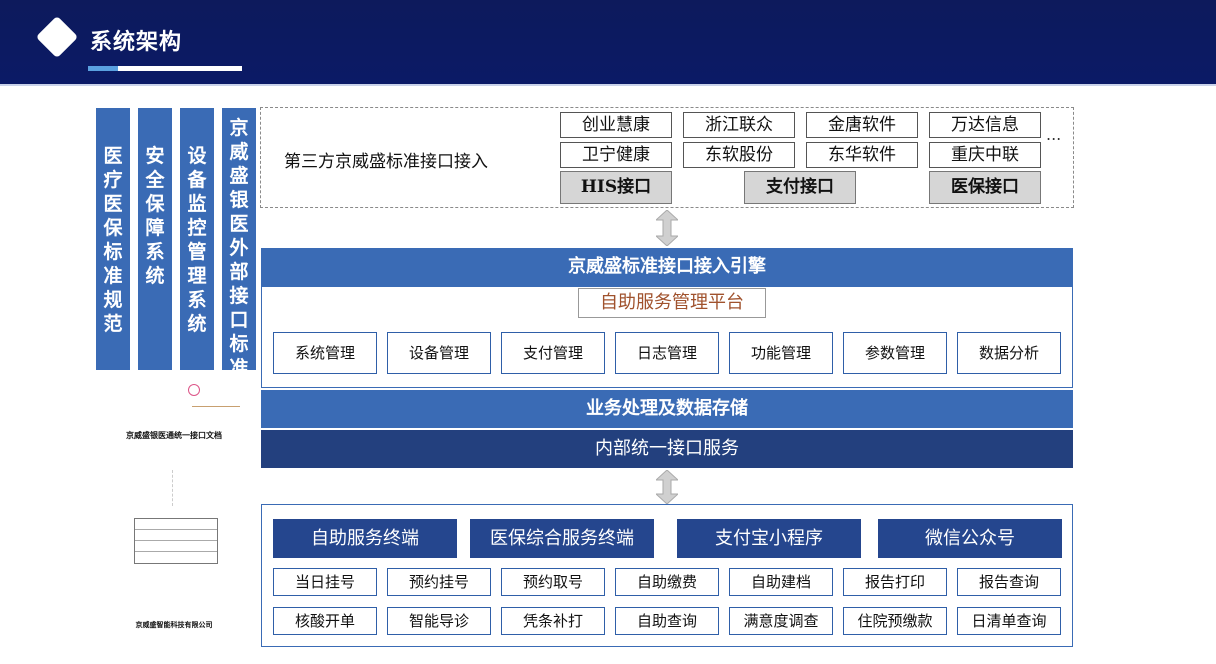 This screenshot has height=664, width=1216. Describe the element at coordinates (216, 399) in the screenshot. I see `document-stamp-line` at that location.